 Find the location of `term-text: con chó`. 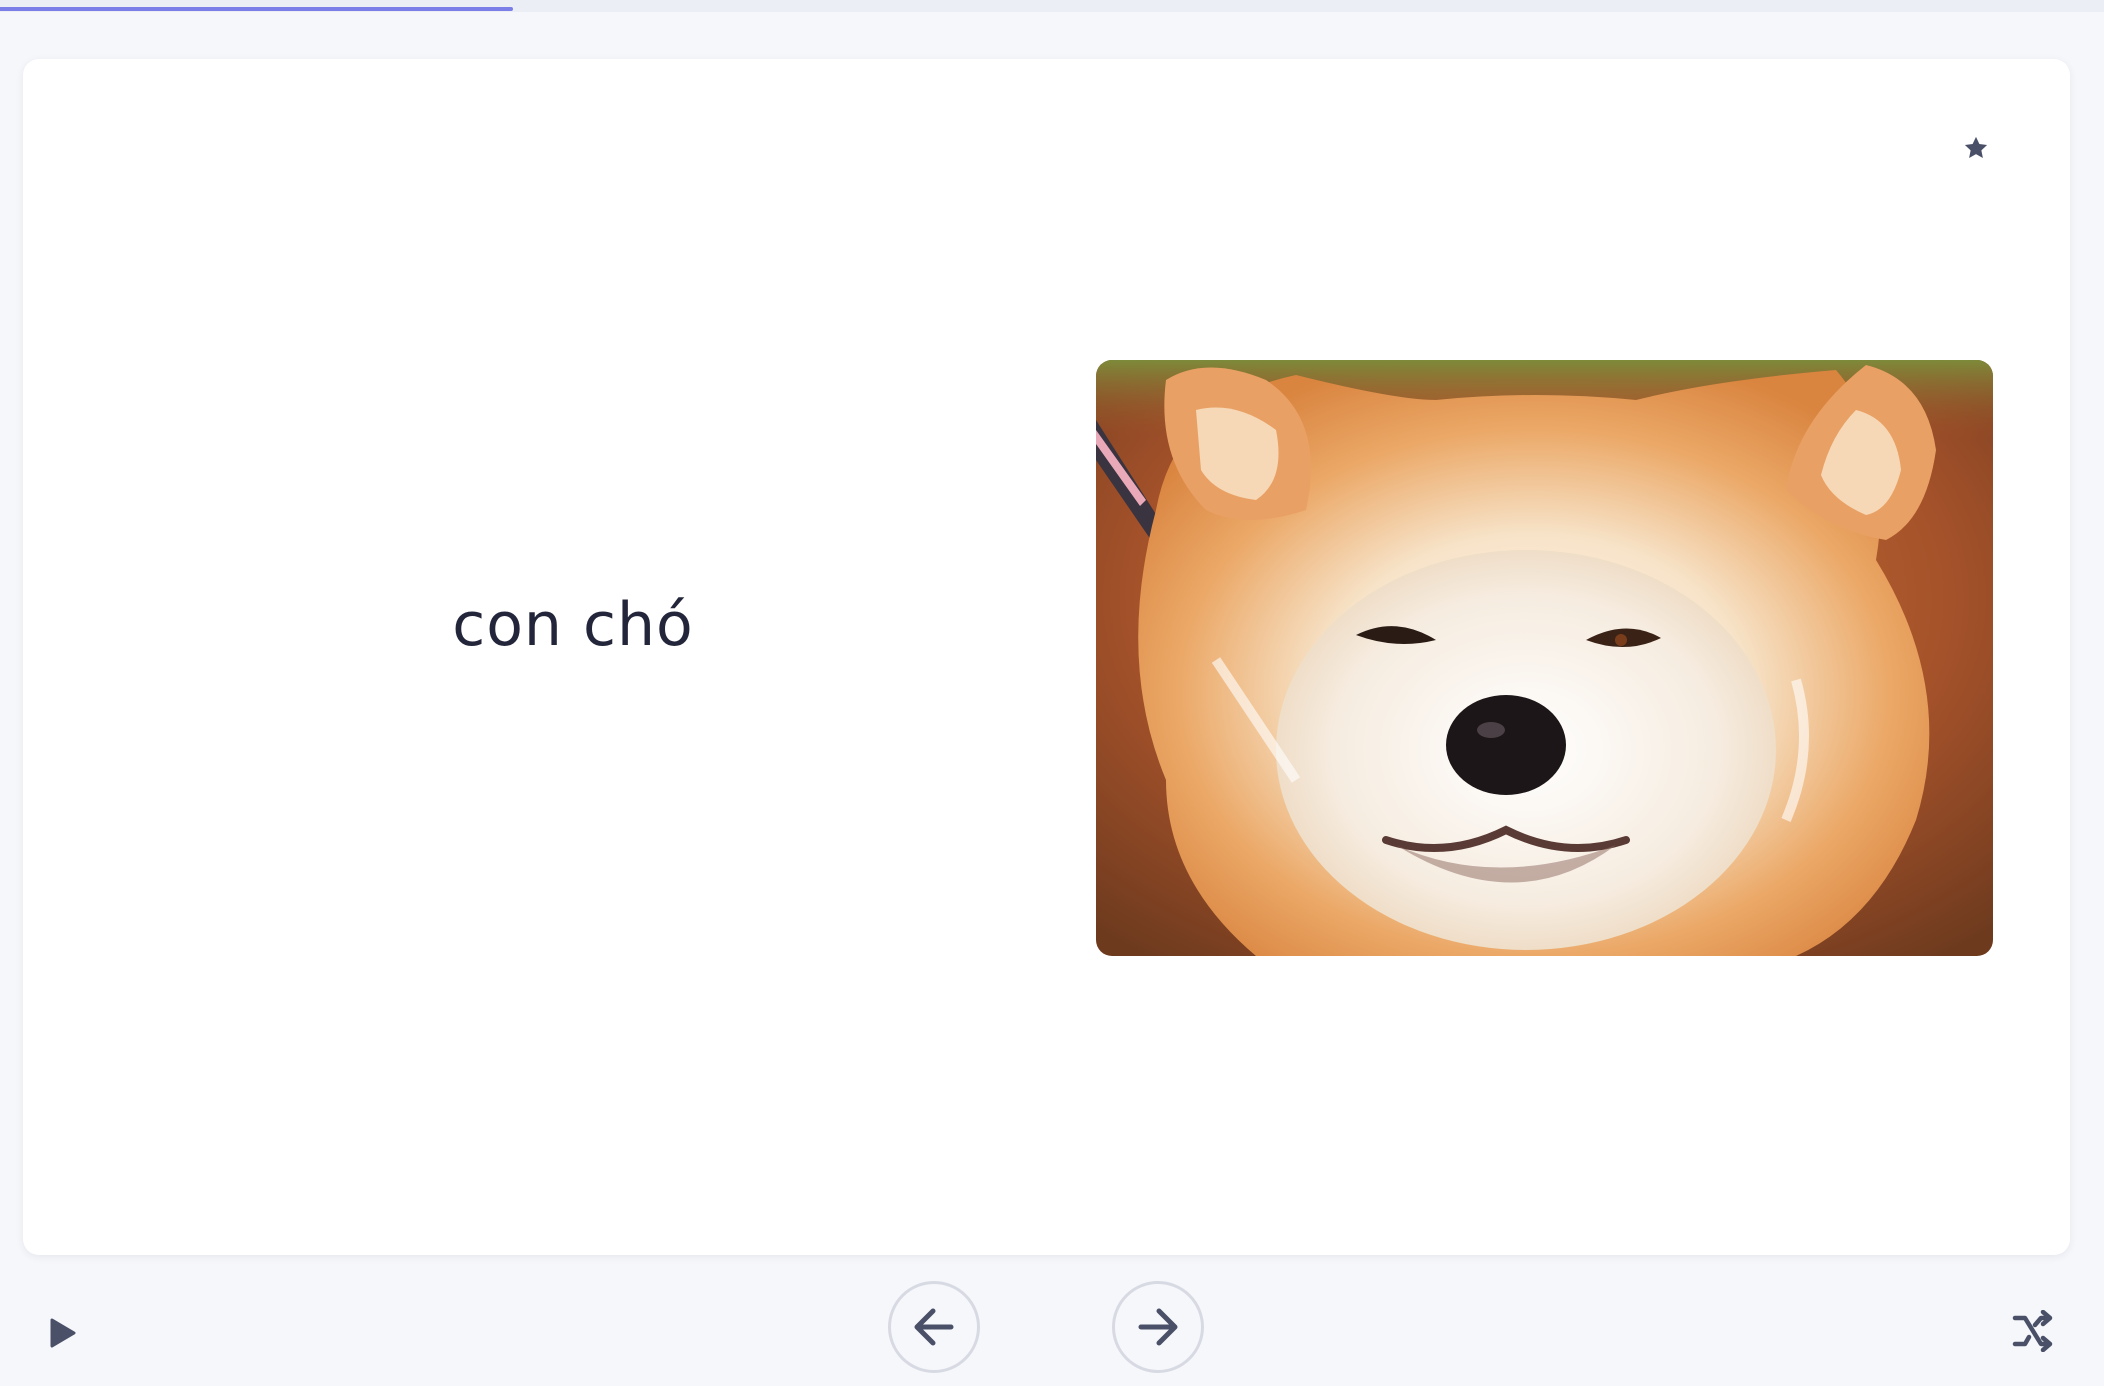

term-text: con chó is located at coordinates (573, 625).